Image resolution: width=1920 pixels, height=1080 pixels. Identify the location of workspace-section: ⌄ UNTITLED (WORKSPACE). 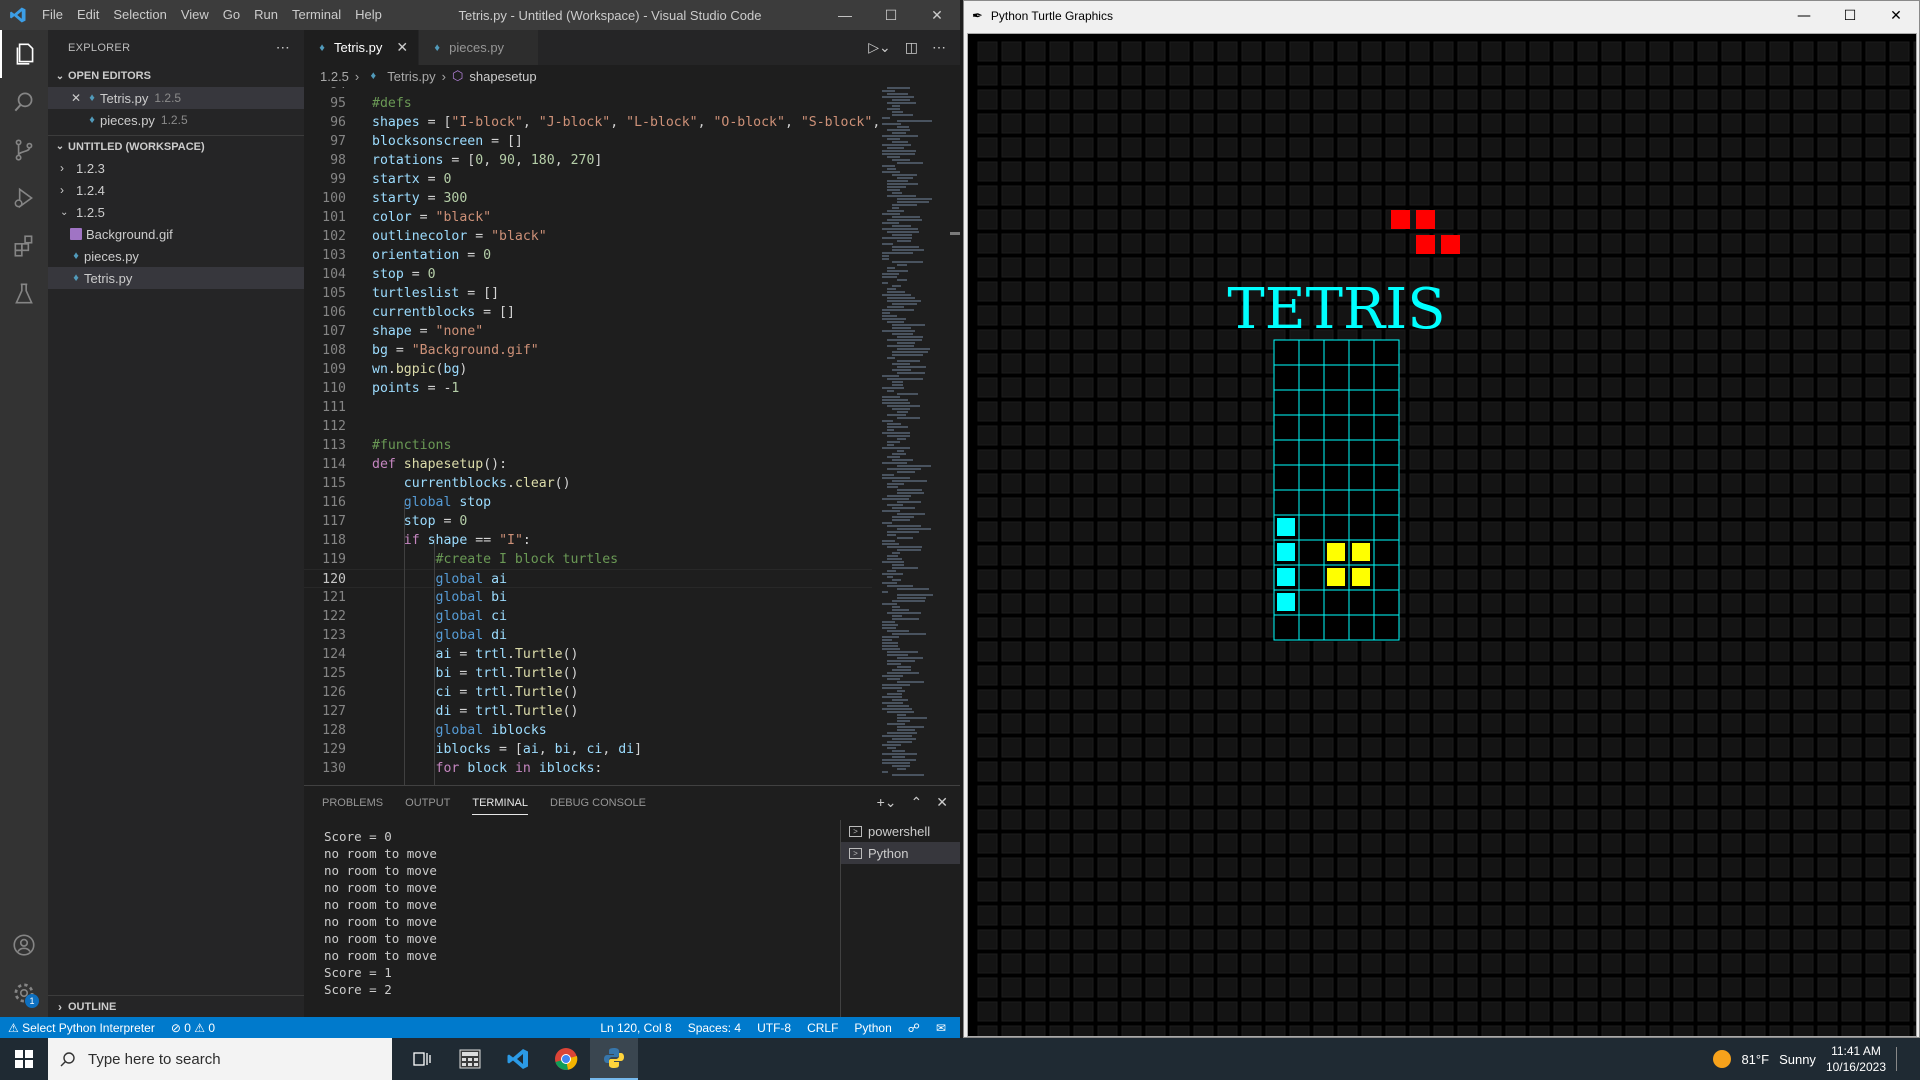
(176, 146).